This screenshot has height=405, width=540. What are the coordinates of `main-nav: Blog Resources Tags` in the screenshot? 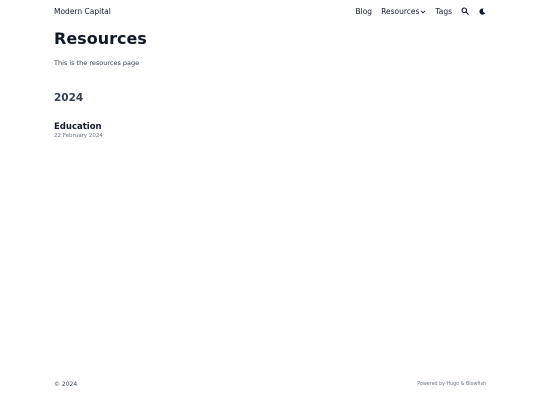 It's located at (420, 11).